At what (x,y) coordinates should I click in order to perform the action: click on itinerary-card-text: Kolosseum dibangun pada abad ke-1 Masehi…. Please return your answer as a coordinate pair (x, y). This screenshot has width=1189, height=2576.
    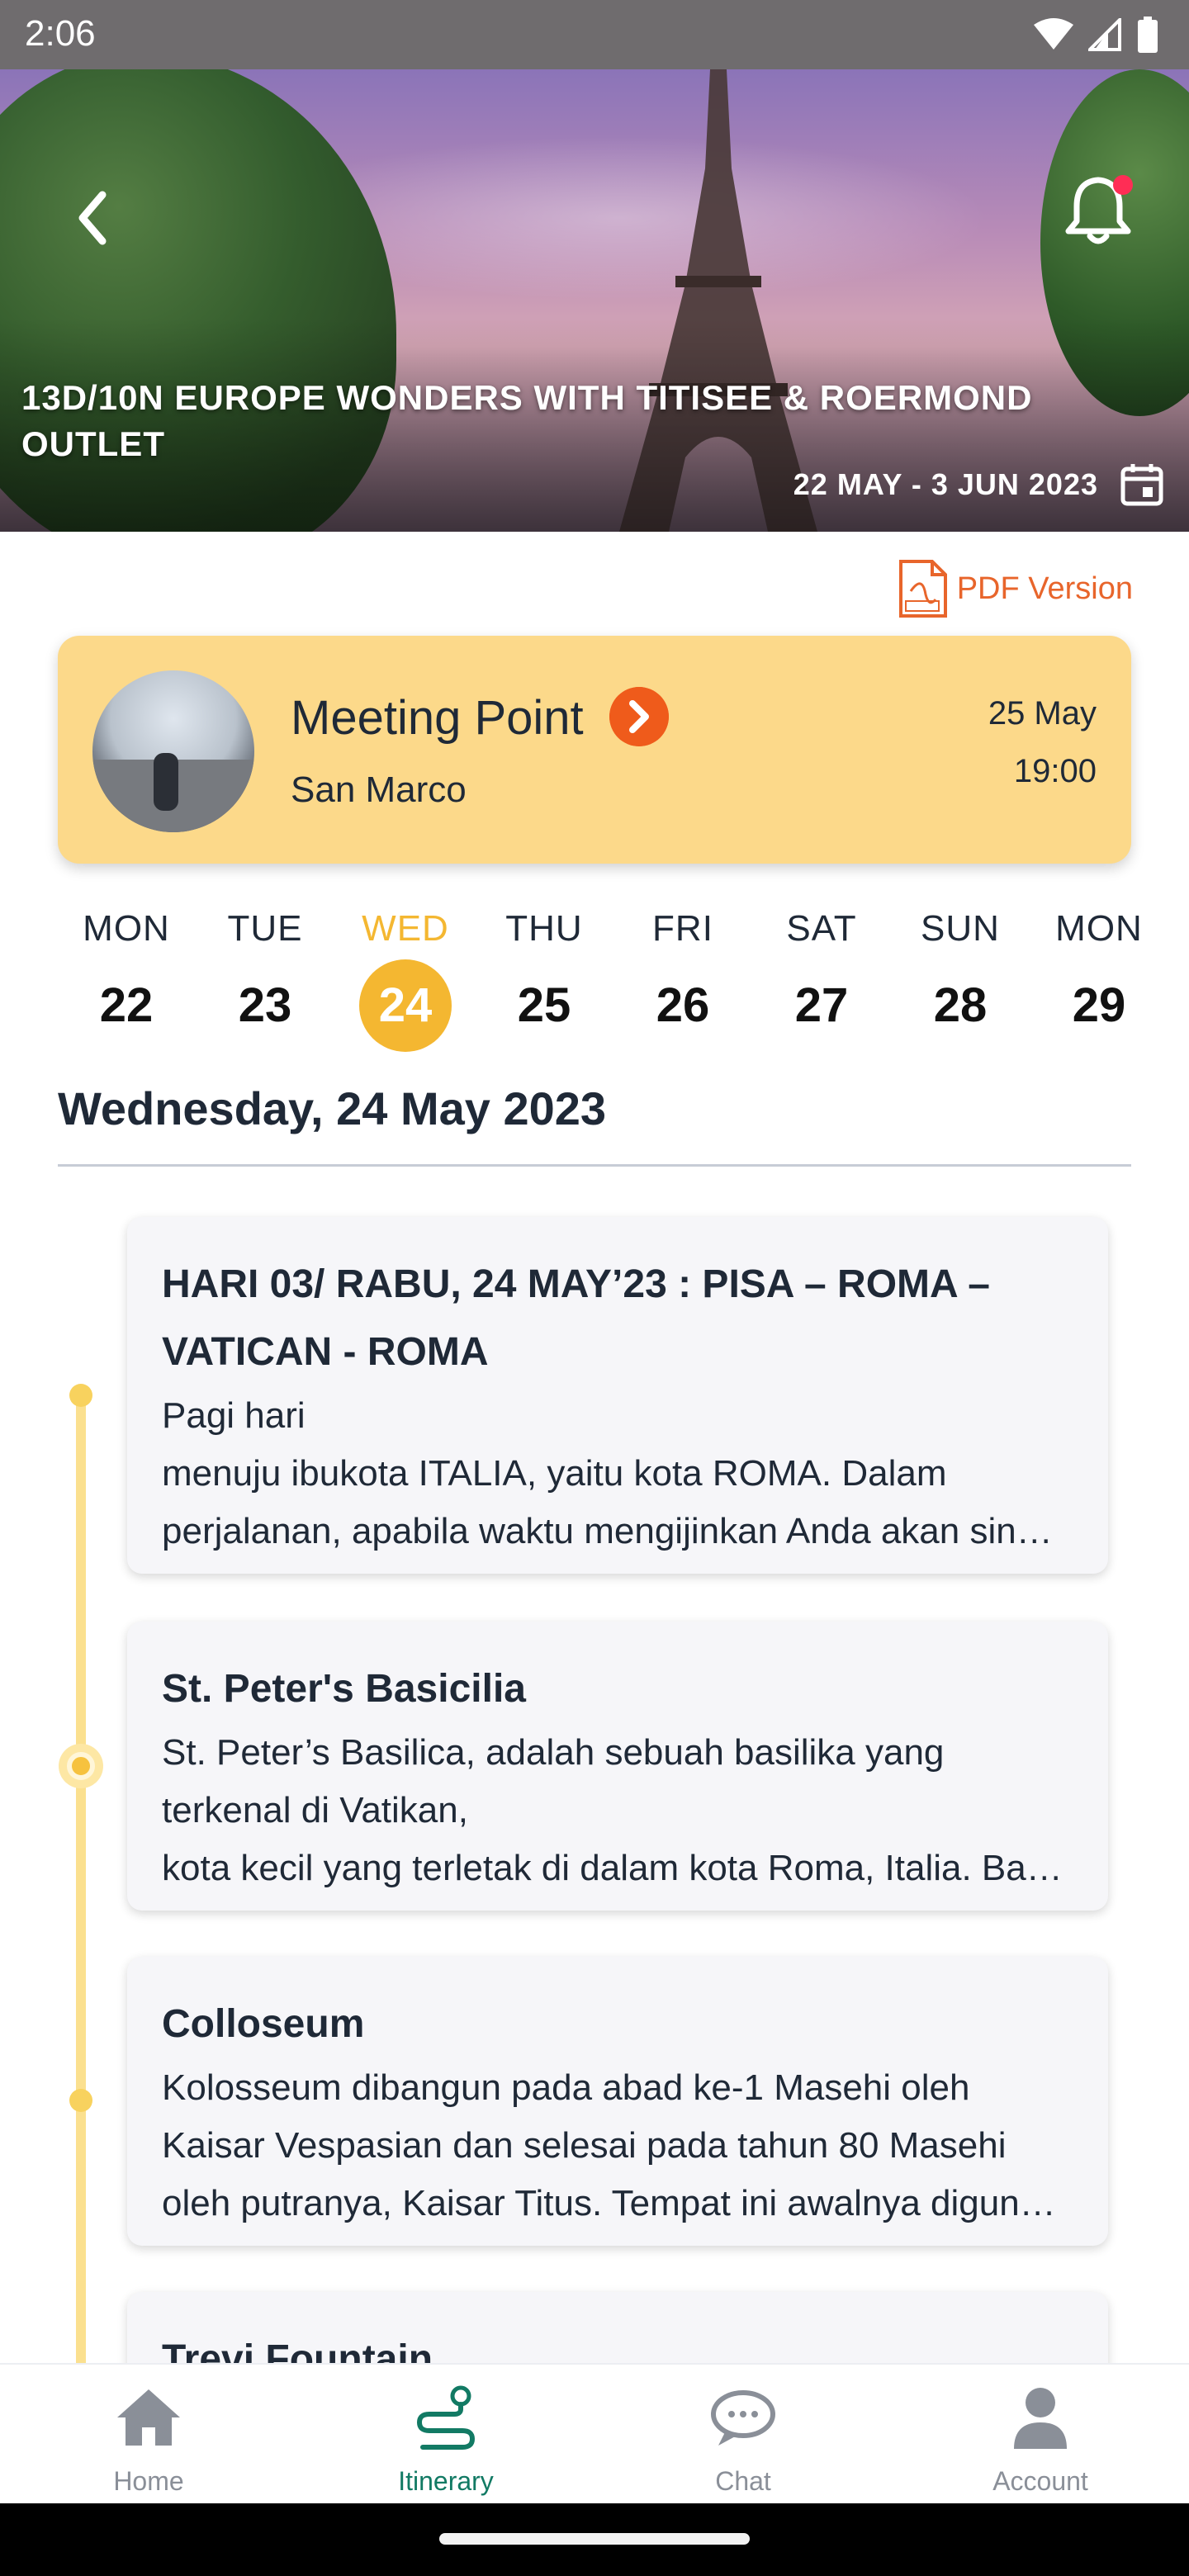
    Looking at the image, I should click on (566, 2087).